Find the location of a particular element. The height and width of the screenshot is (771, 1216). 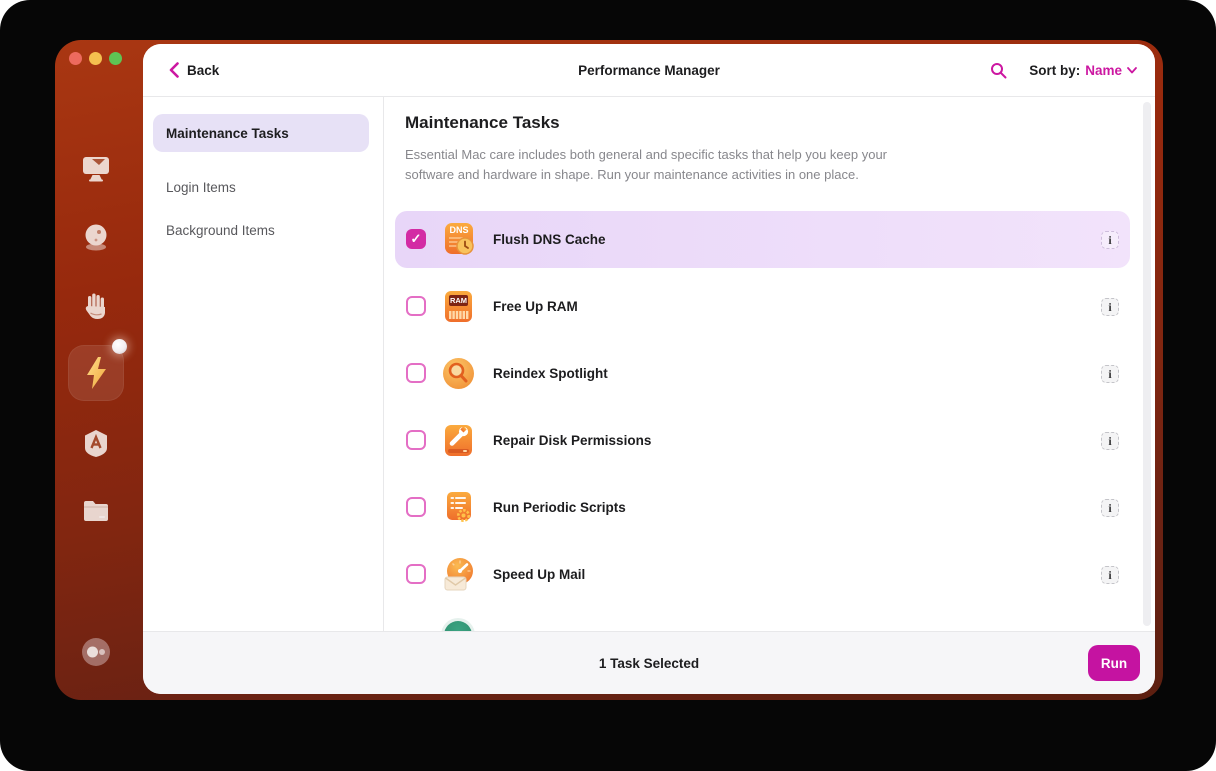

sort-label: Sort by: is located at coordinates (1055, 70).